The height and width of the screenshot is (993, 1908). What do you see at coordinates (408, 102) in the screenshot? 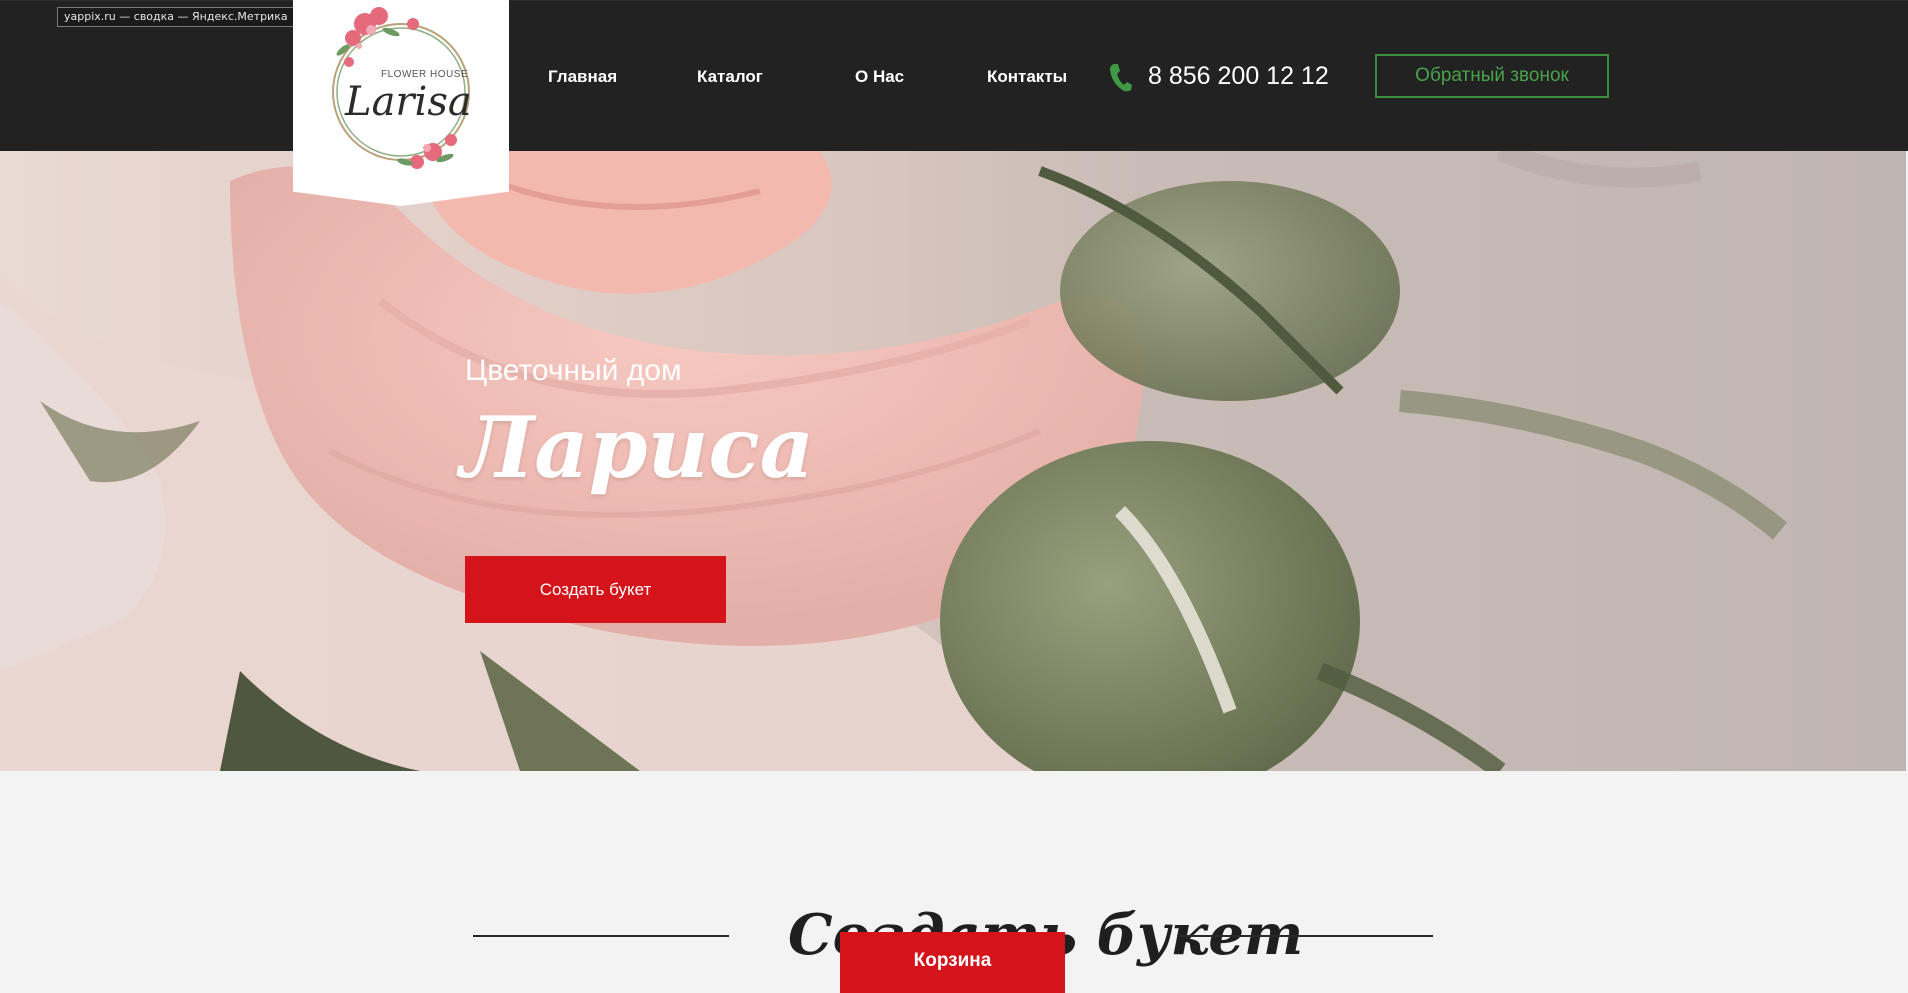
I see `logo-script: Larisa` at bounding box center [408, 102].